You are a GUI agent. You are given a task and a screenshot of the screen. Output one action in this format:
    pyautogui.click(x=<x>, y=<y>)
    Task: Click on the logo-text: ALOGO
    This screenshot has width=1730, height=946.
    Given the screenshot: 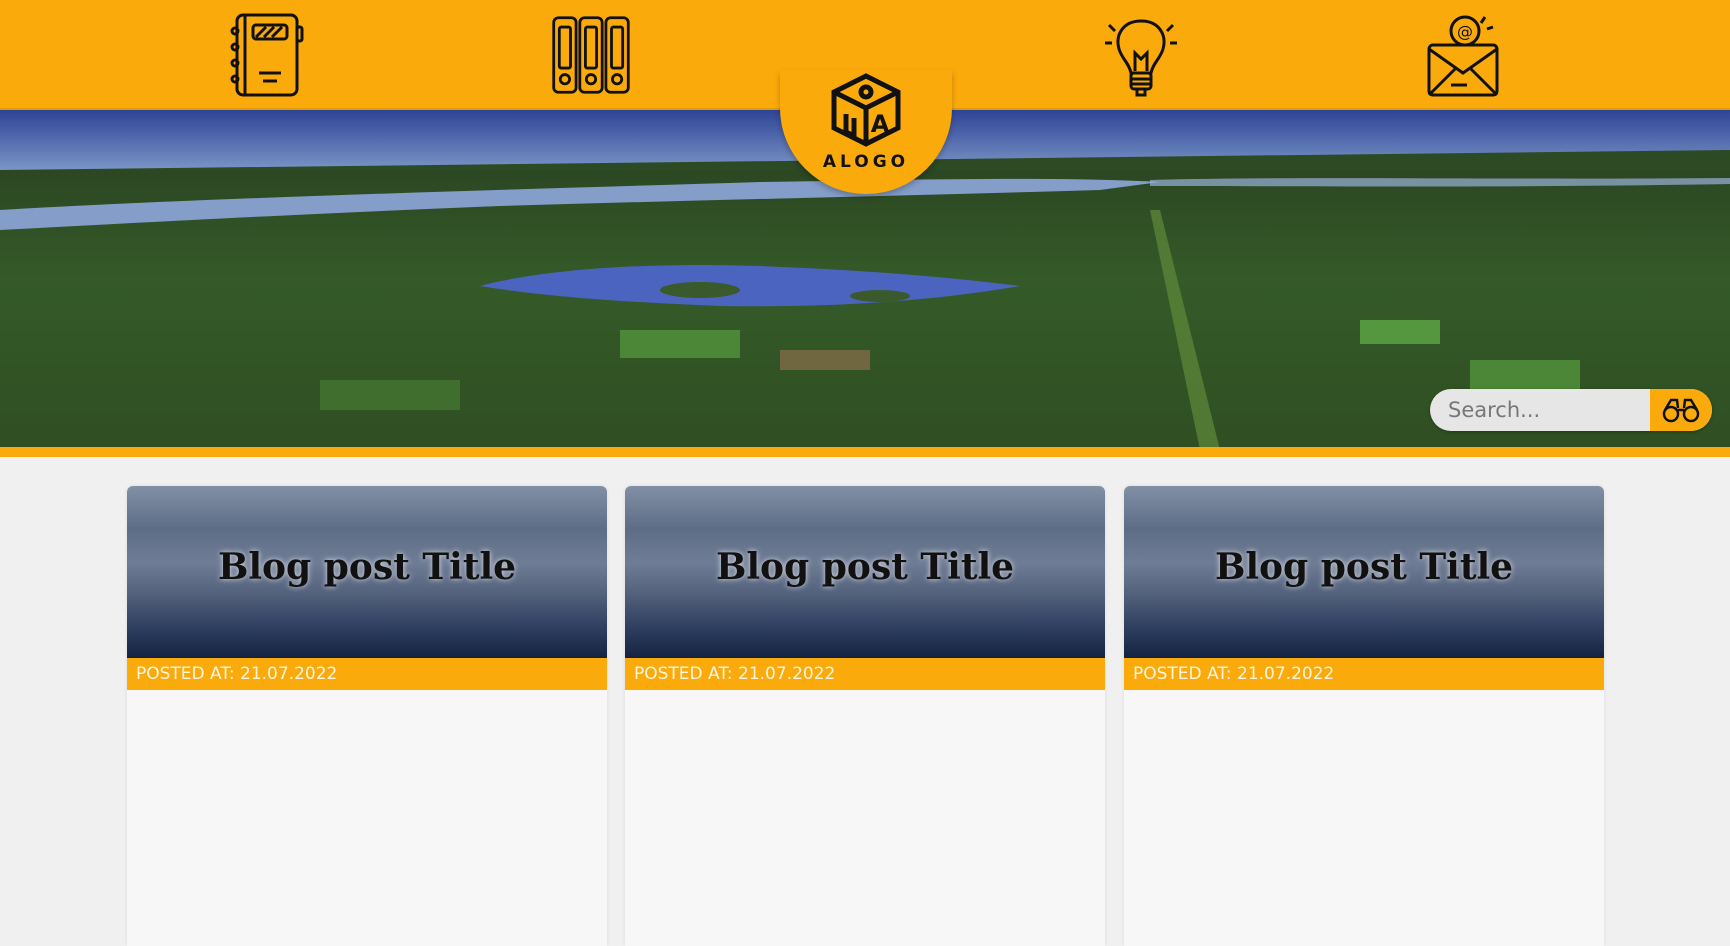 What is the action you would take?
    pyautogui.click(x=866, y=162)
    